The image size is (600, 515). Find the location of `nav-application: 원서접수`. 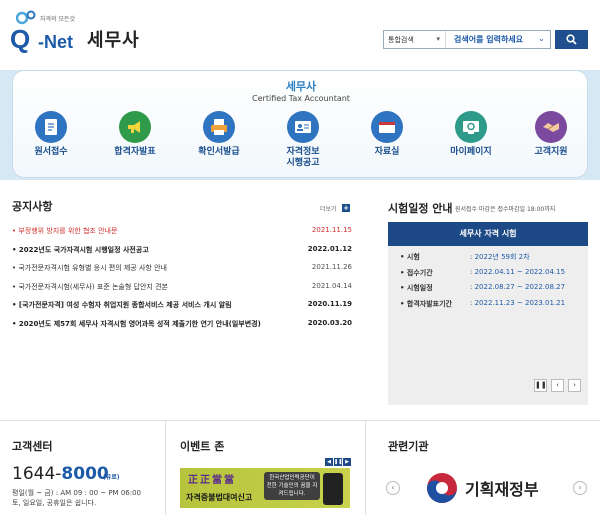

nav-application: 원서접수 is located at coordinates (51, 144).